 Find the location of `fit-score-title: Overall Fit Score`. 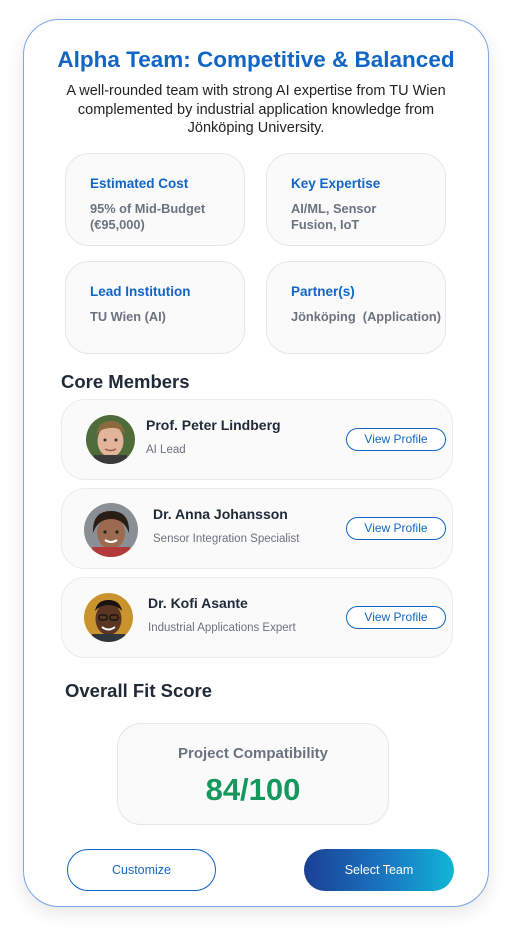

fit-score-title: Overall Fit Score is located at coordinates (139, 690).